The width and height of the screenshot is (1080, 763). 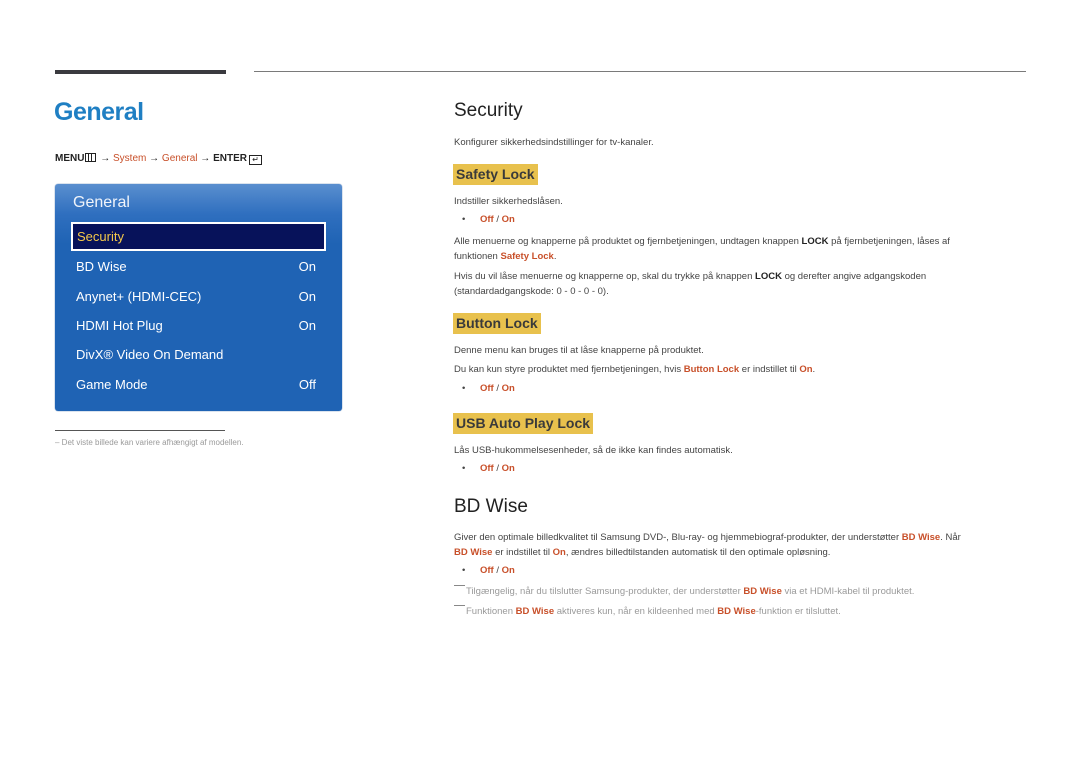 What do you see at coordinates (196, 327) in the screenshot?
I see `menu-item-hdmi-hot-plug: HDMI Hot Plug On` at bounding box center [196, 327].